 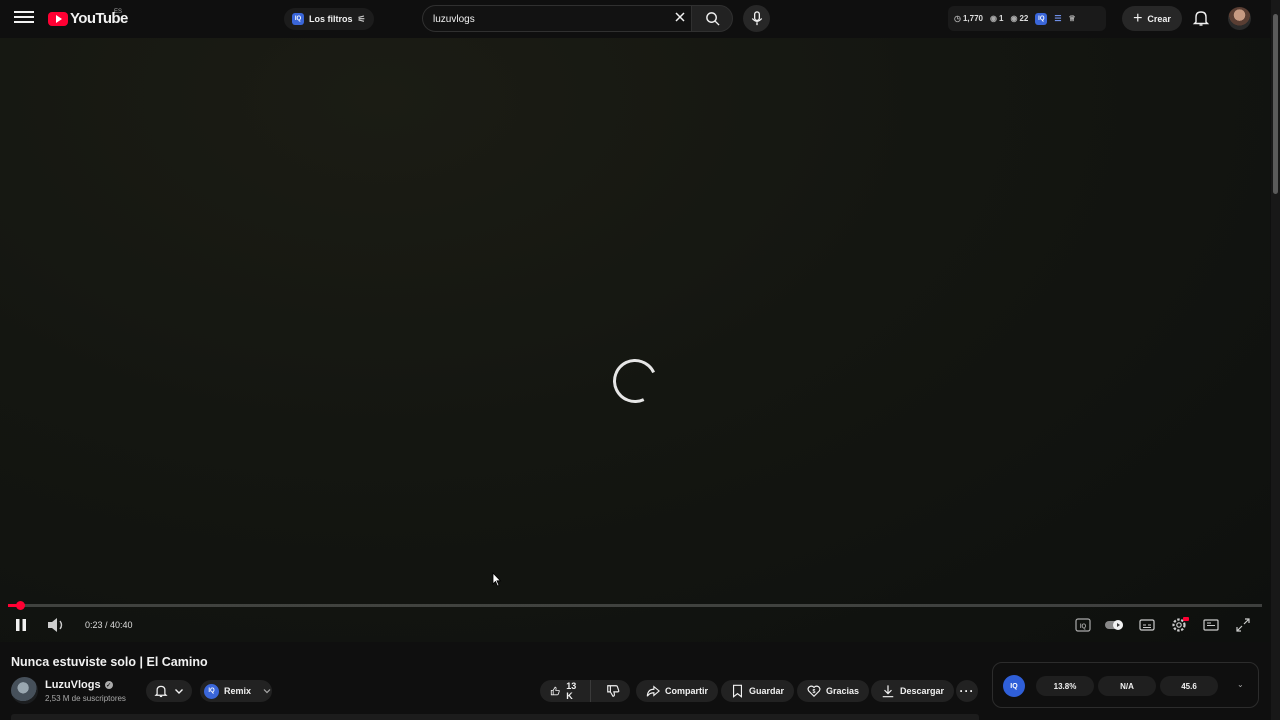 I want to click on remix-label: Remix, so click(x=237, y=691).